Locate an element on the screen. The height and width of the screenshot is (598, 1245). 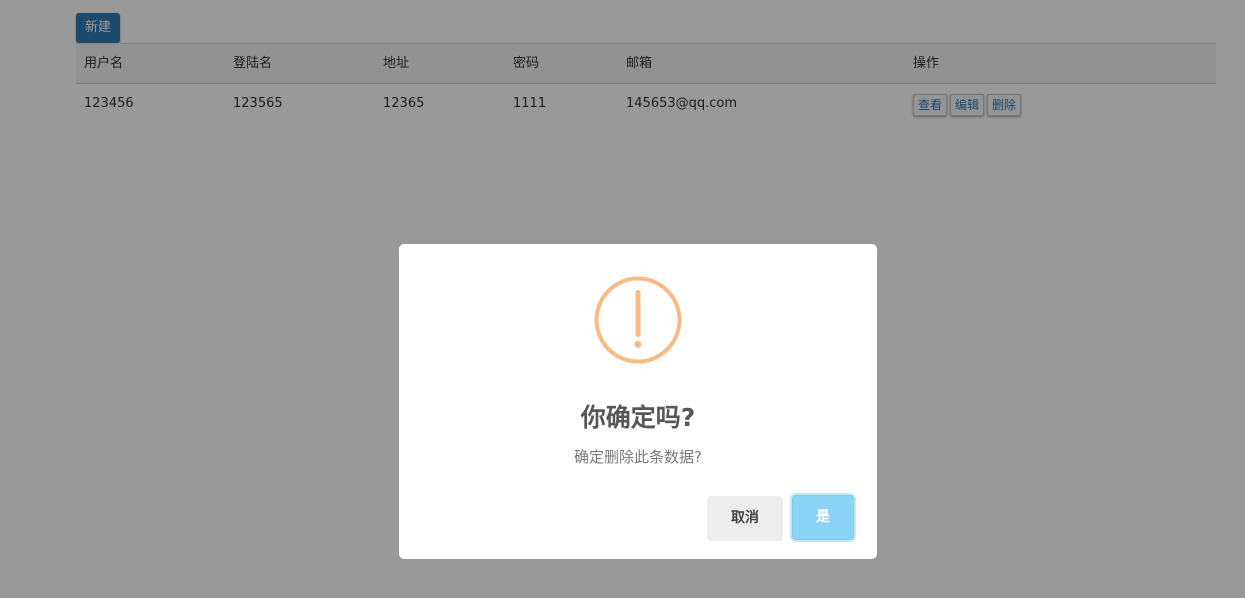
dialog-message: 确定删除此条数据? is located at coordinates (638, 457).